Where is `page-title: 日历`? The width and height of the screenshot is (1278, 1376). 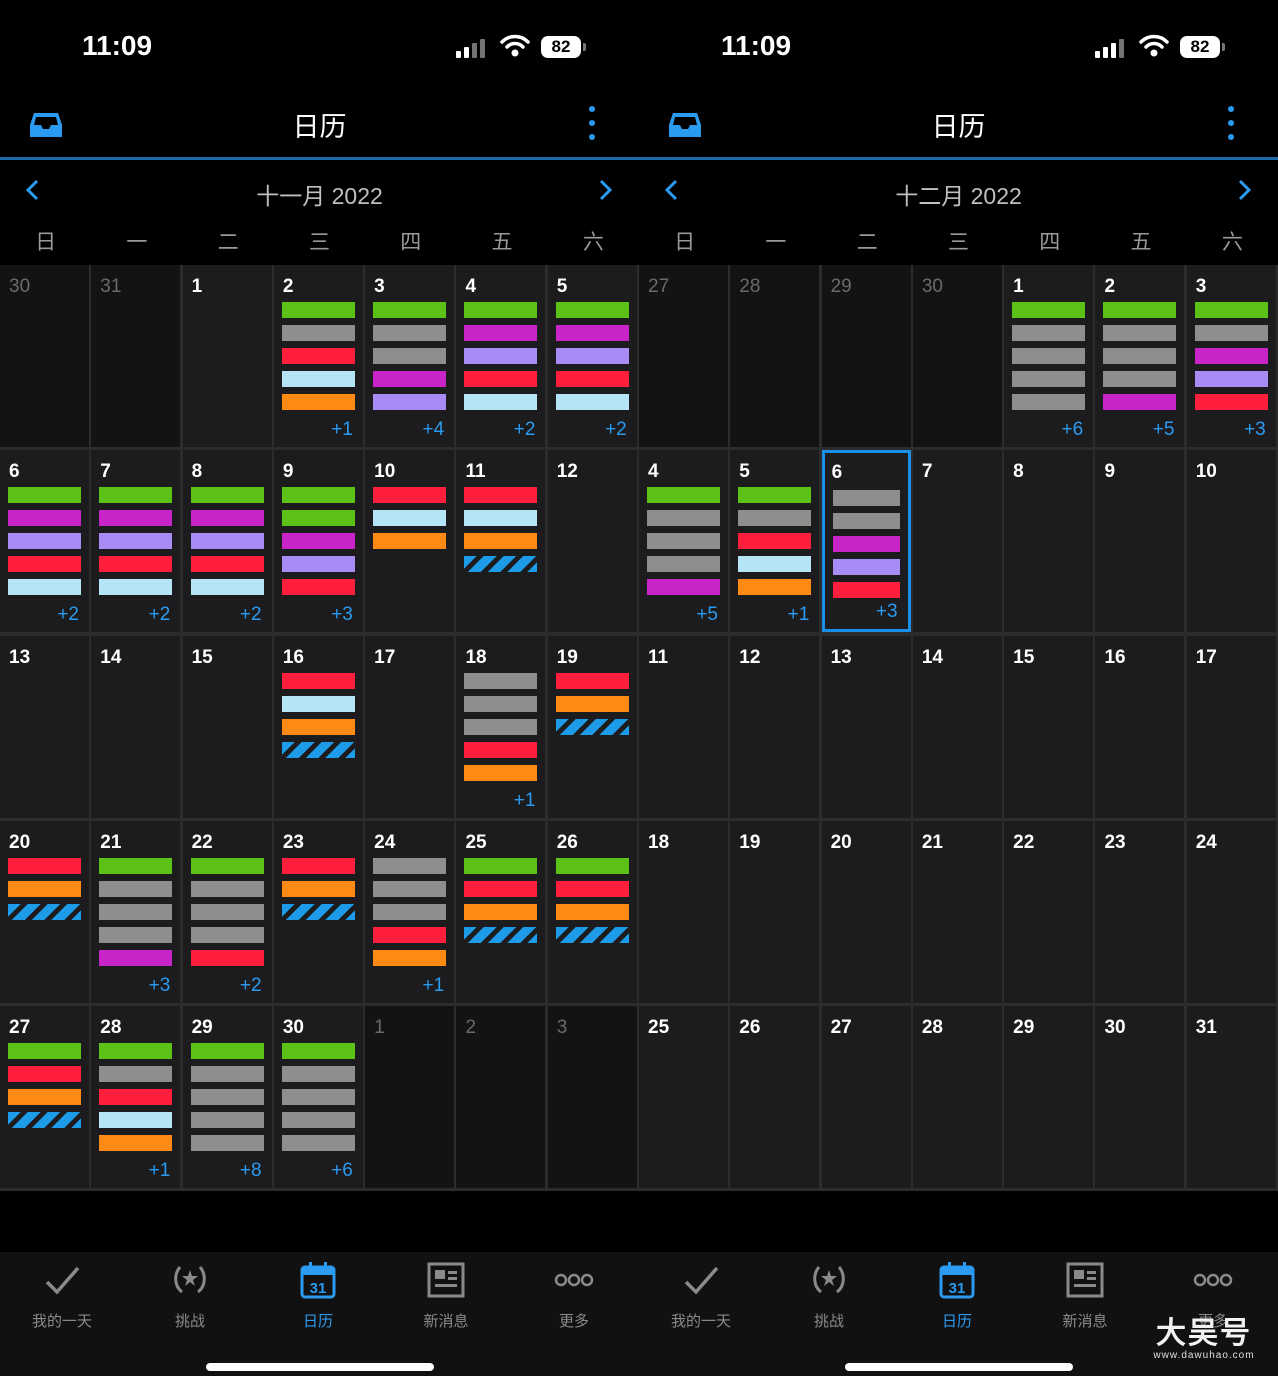 page-title: 日历 is located at coordinates (958, 127).